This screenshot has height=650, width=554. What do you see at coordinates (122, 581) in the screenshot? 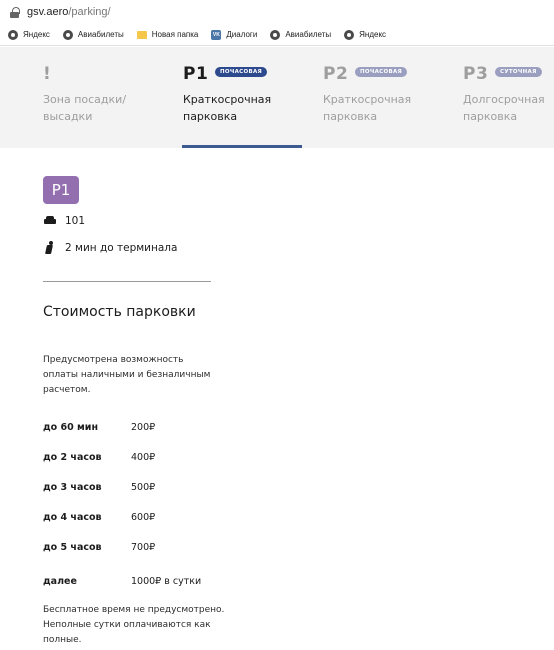
I see `price-row: далее 1000₽ в сутки` at bounding box center [122, 581].